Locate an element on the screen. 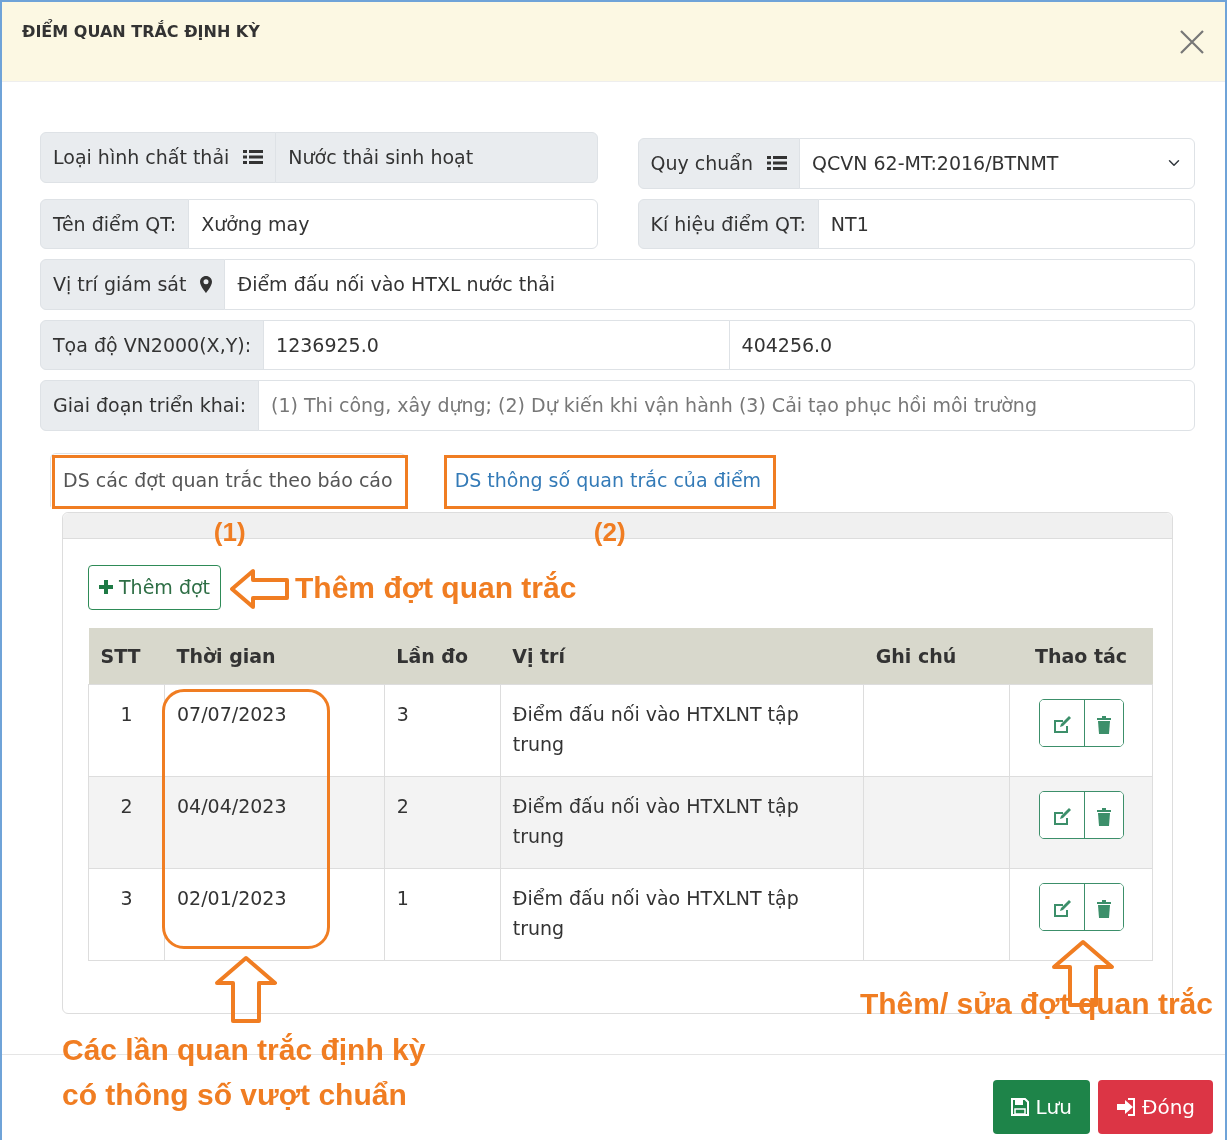 Image resolution: width=1227 pixels, height=1140 pixels. table-cell: 04/04/2023 is located at coordinates (274, 822).